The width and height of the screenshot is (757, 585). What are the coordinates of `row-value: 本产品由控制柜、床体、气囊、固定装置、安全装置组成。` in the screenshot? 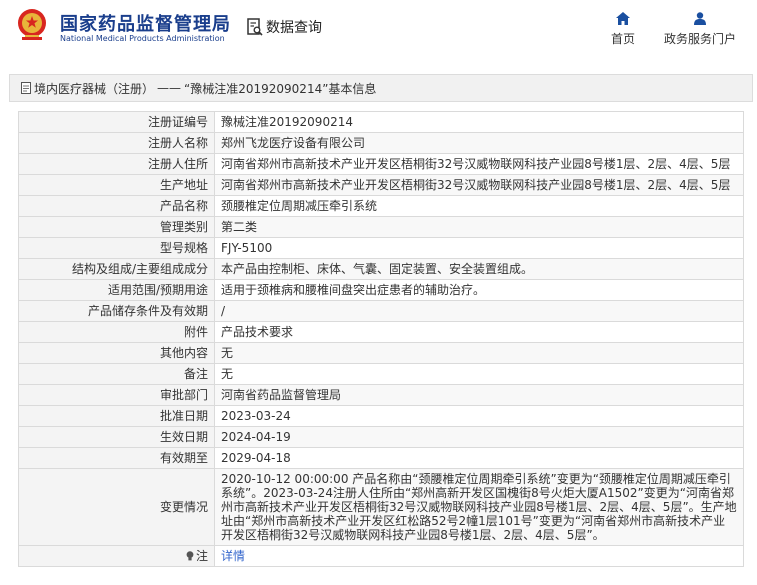 It's located at (479, 269).